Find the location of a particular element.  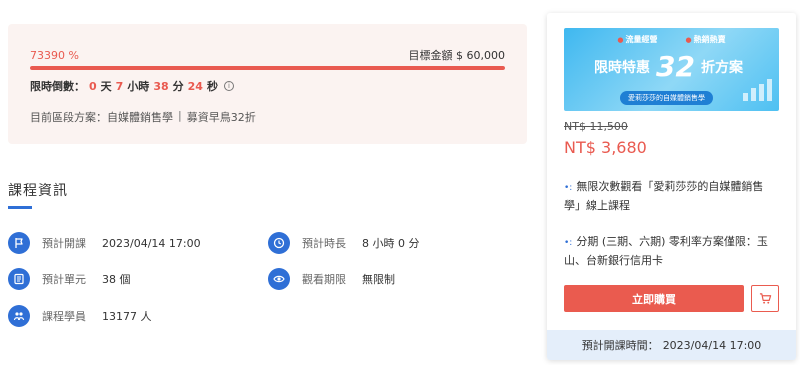

info-units: 預計單元 38 個 is located at coordinates (69, 279).